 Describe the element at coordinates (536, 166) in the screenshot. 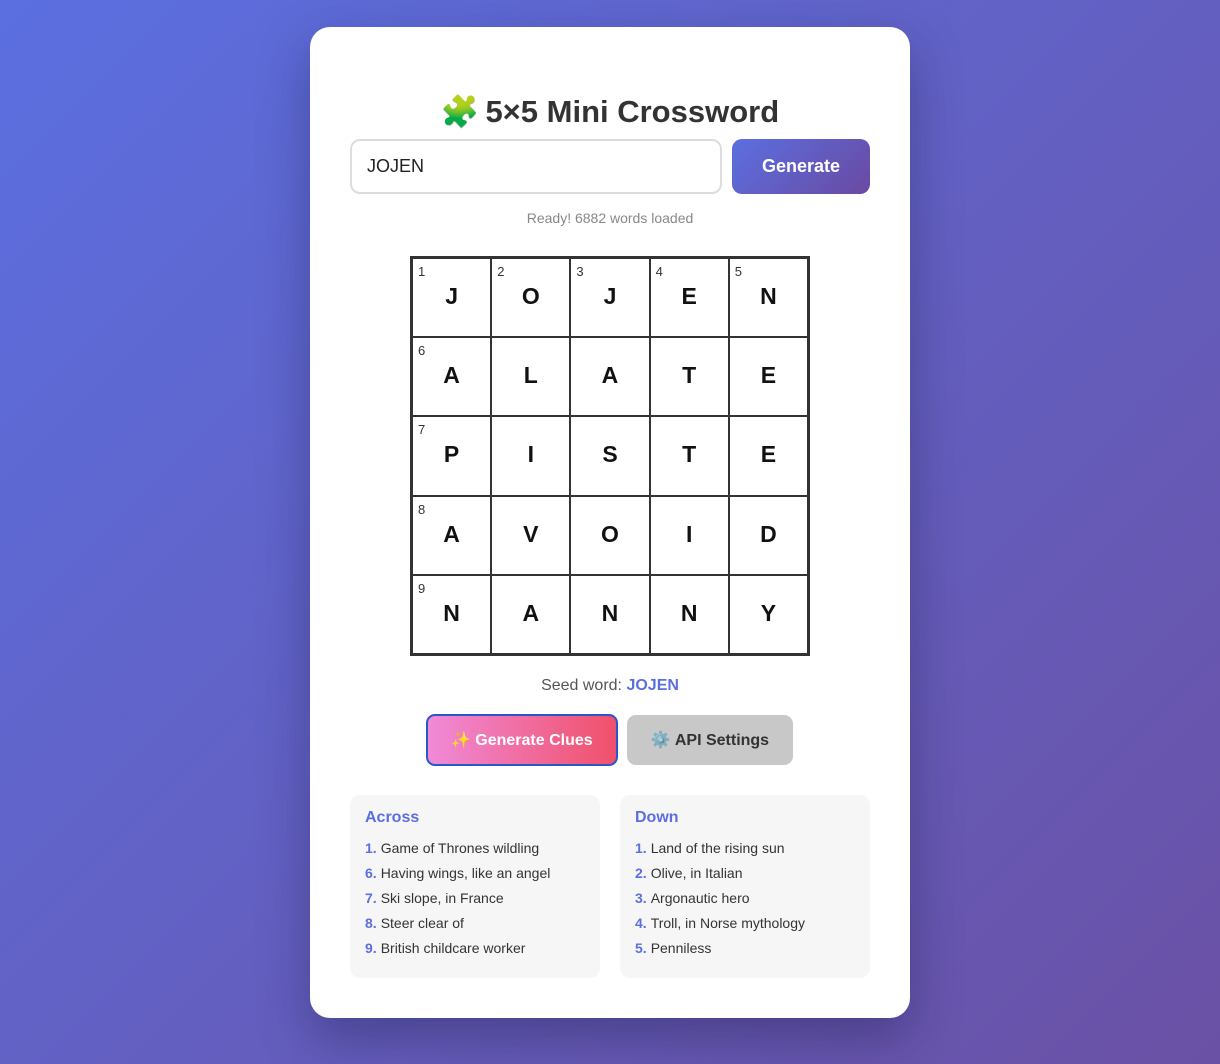

I see `seed-word-input` at that location.